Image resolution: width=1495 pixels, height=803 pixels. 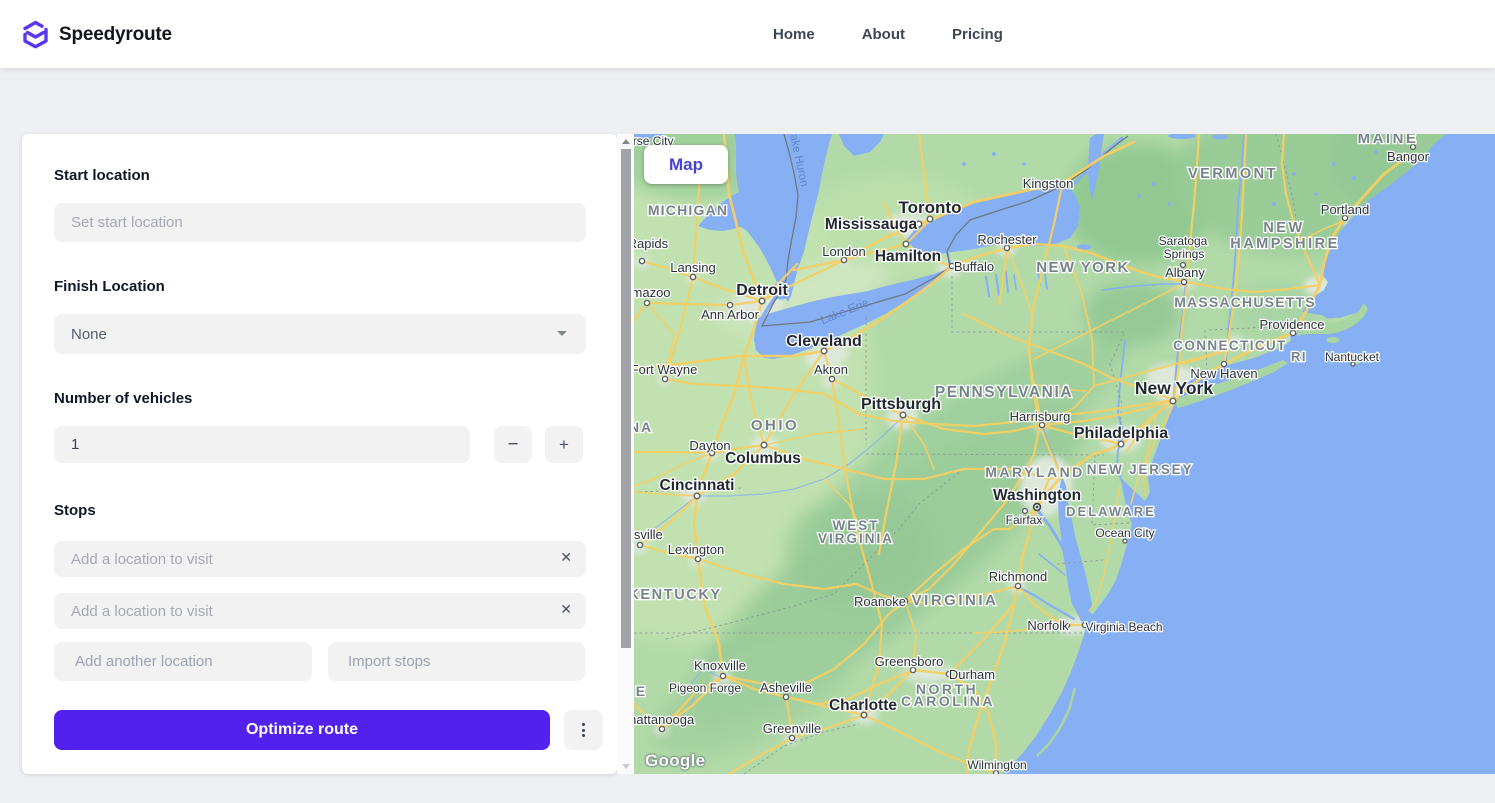 I want to click on svg-text: NEW JERSEY, so click(x=1140, y=469).